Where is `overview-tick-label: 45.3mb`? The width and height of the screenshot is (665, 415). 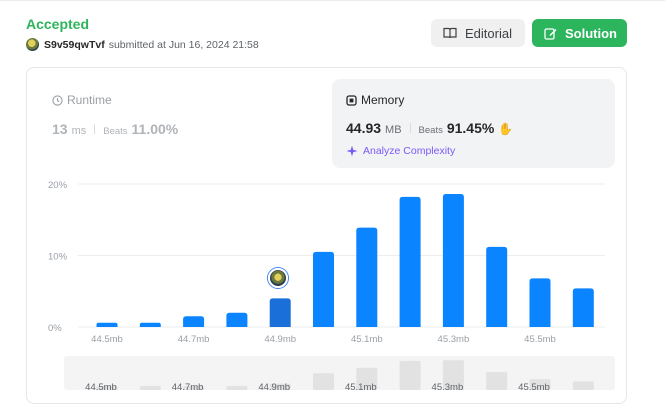
overview-tick-label: 45.3mb is located at coordinates (448, 387).